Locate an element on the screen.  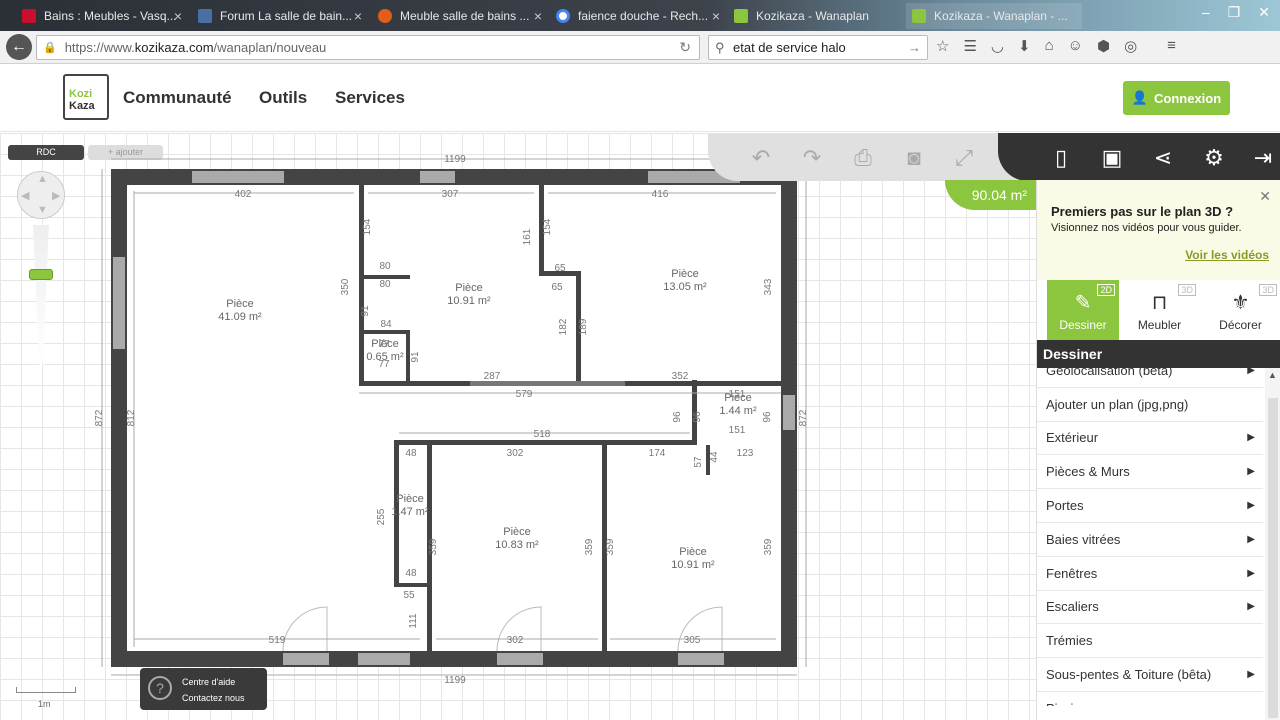
room-name: Pièce is located at coordinates (410, 499).